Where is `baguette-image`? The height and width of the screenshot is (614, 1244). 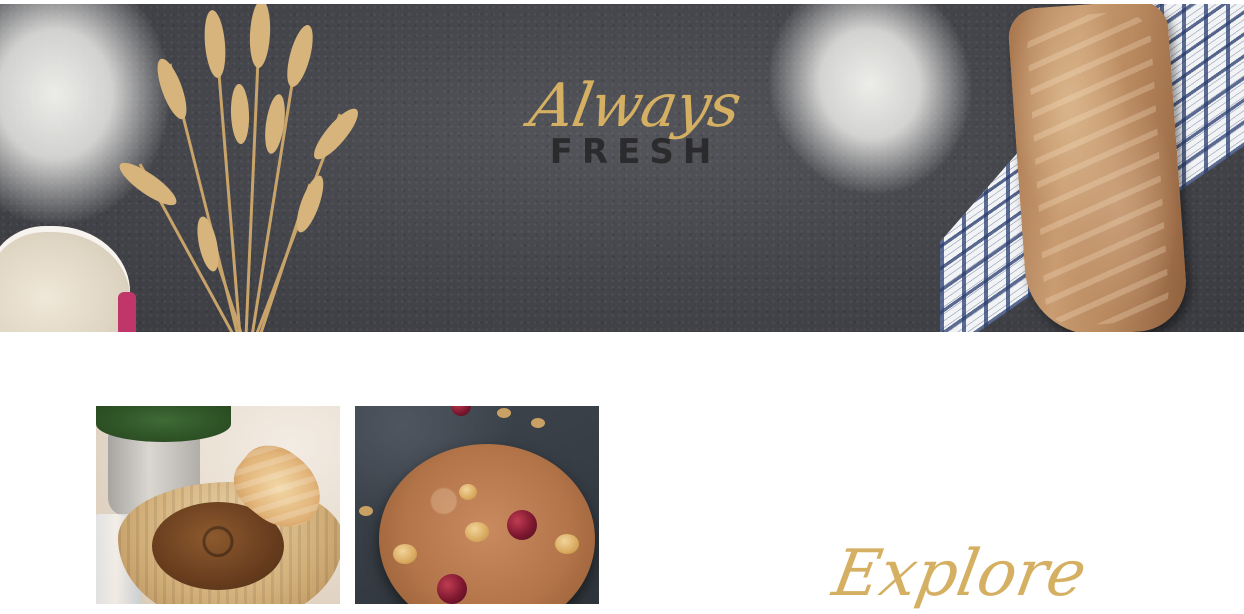 baguette-image is located at coordinates (1098, 168).